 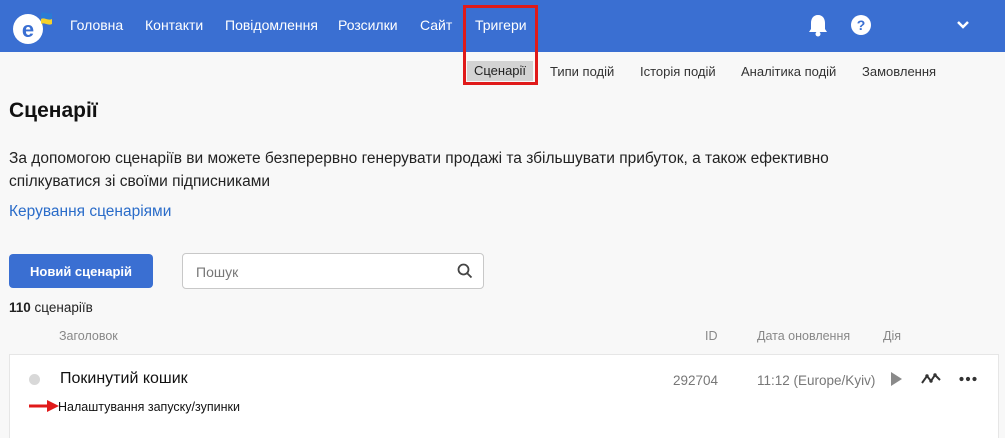 What do you see at coordinates (896, 379) in the screenshot?
I see `play-icon` at bounding box center [896, 379].